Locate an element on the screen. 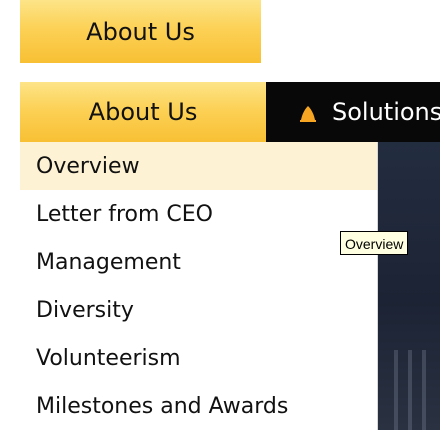 Image resolution: width=440 pixels, height=430 pixels. dropdown-item-milestones-and-awards: Milestones and Awards is located at coordinates (198, 406).